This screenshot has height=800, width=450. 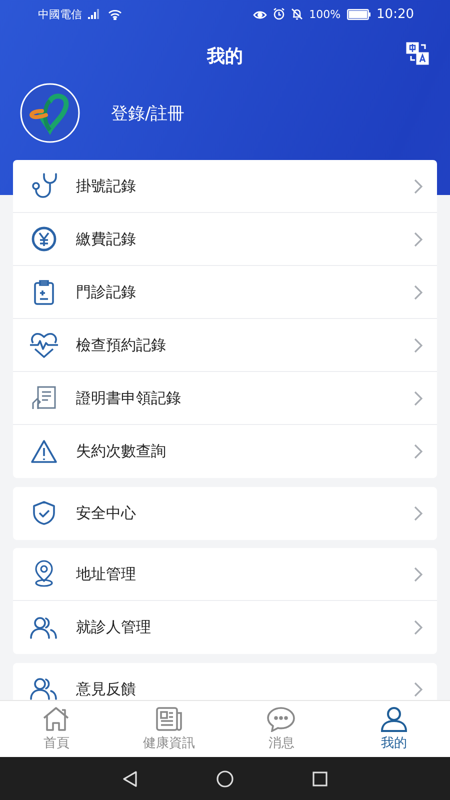 What do you see at coordinates (121, 345) in the screenshot?
I see `menu-label: 檢查預約記錄` at bounding box center [121, 345].